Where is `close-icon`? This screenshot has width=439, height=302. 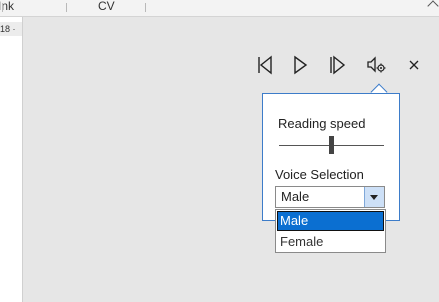
close-icon is located at coordinates (414, 65).